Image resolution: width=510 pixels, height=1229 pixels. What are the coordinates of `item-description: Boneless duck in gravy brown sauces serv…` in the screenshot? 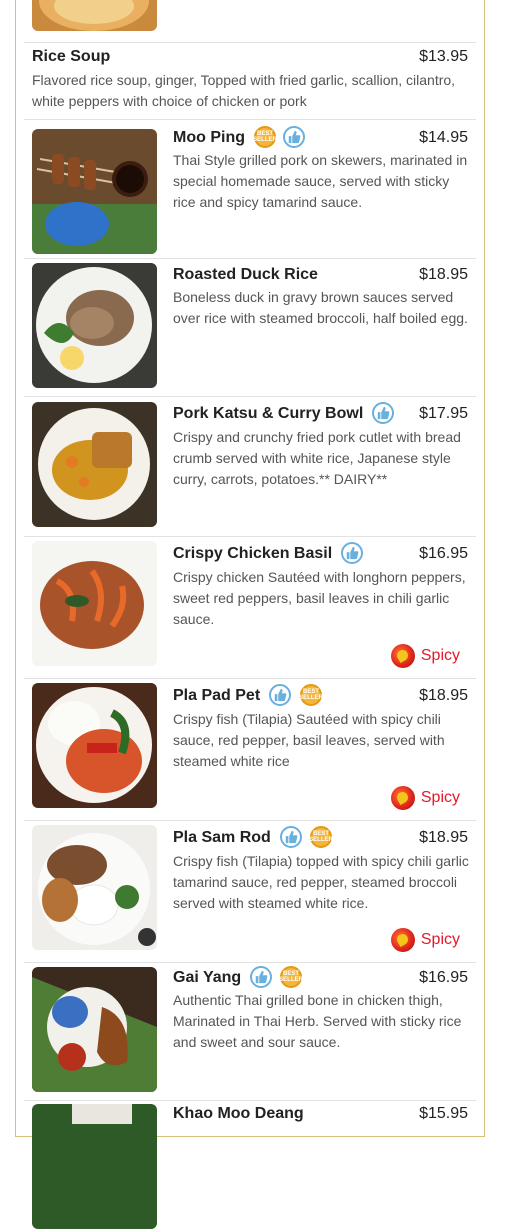 It's located at (320, 307).